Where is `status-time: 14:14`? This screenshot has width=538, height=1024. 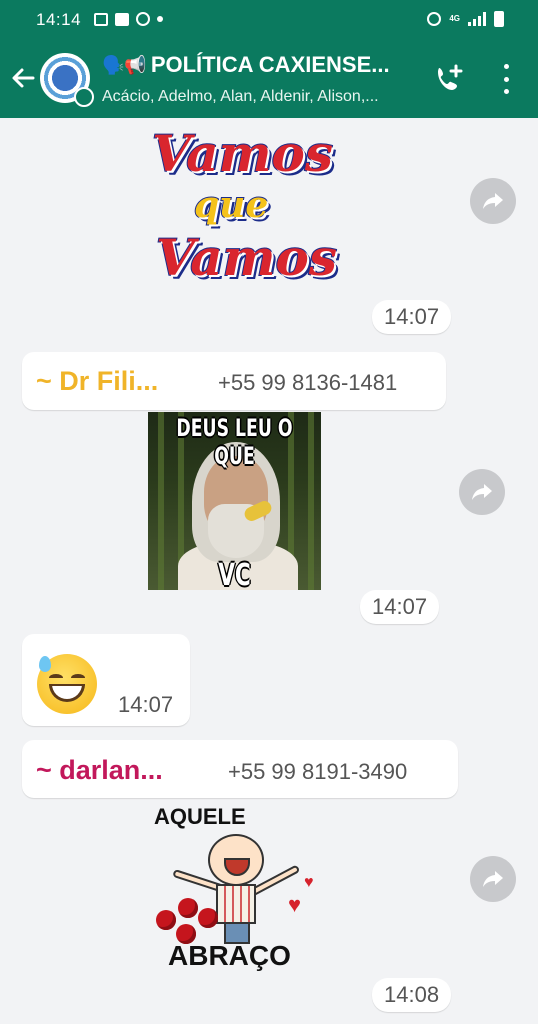
status-time: 14:14 is located at coordinates (59, 19).